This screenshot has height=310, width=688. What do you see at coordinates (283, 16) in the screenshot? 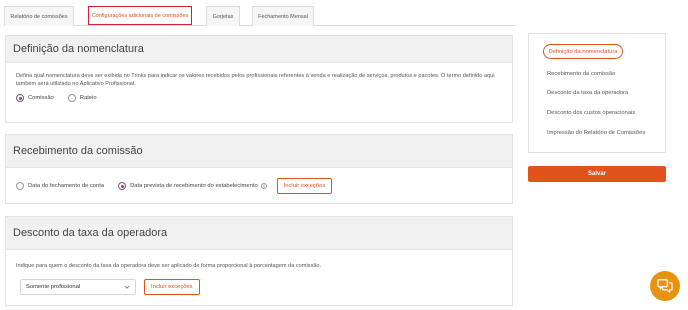
I see `tab-fechamento-mensal: Fechamento Mensal` at bounding box center [283, 16].